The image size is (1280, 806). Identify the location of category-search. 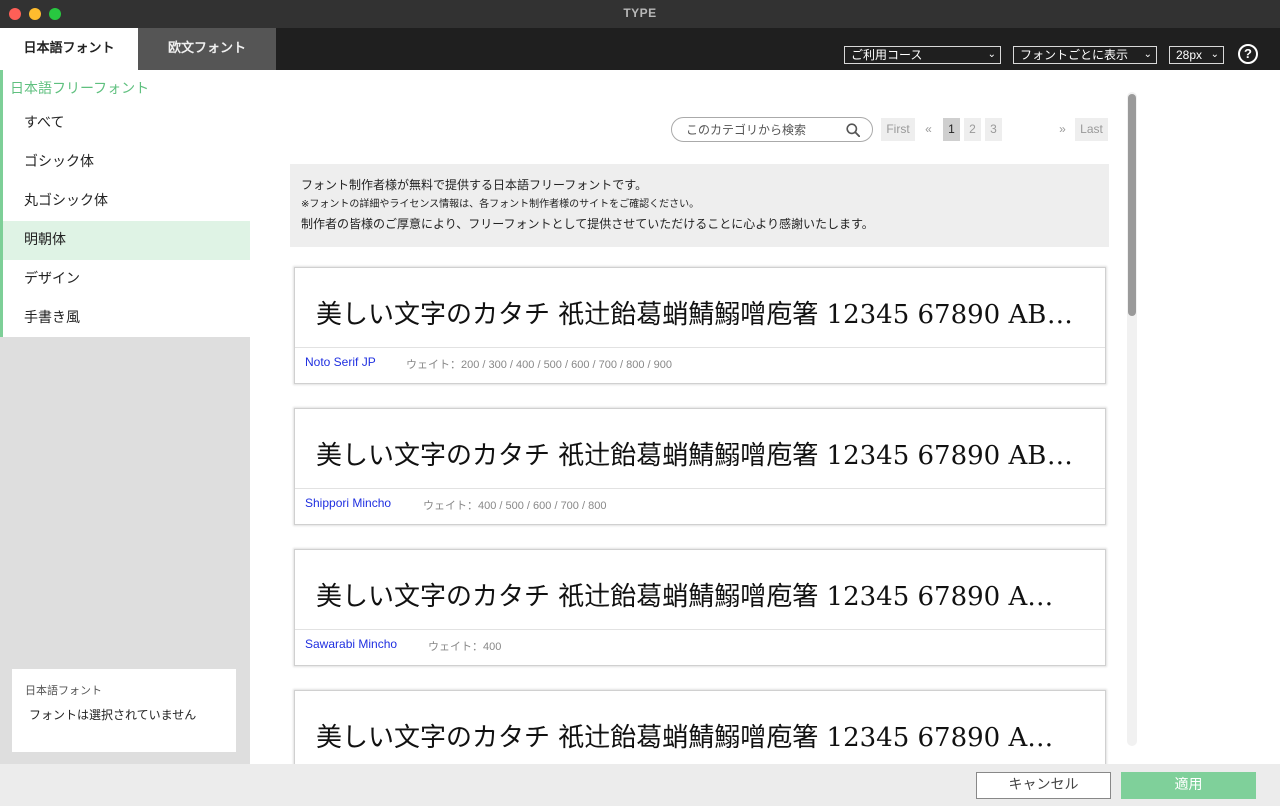
(772, 129).